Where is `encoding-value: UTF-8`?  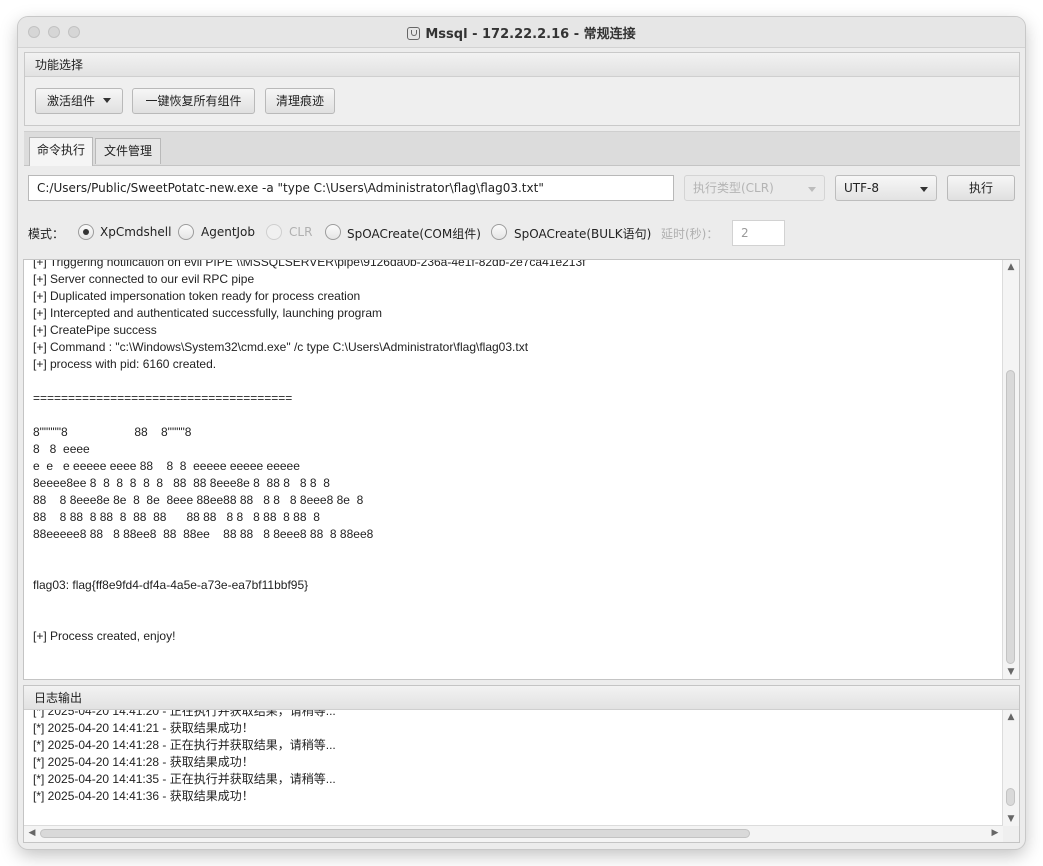 encoding-value: UTF-8 is located at coordinates (861, 188).